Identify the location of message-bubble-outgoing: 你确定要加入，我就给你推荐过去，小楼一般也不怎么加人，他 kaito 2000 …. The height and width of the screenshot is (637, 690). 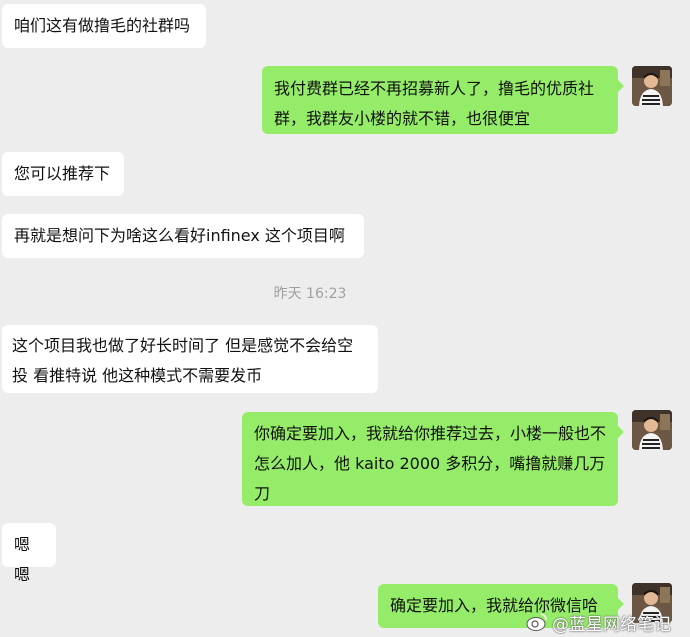
(433, 459).